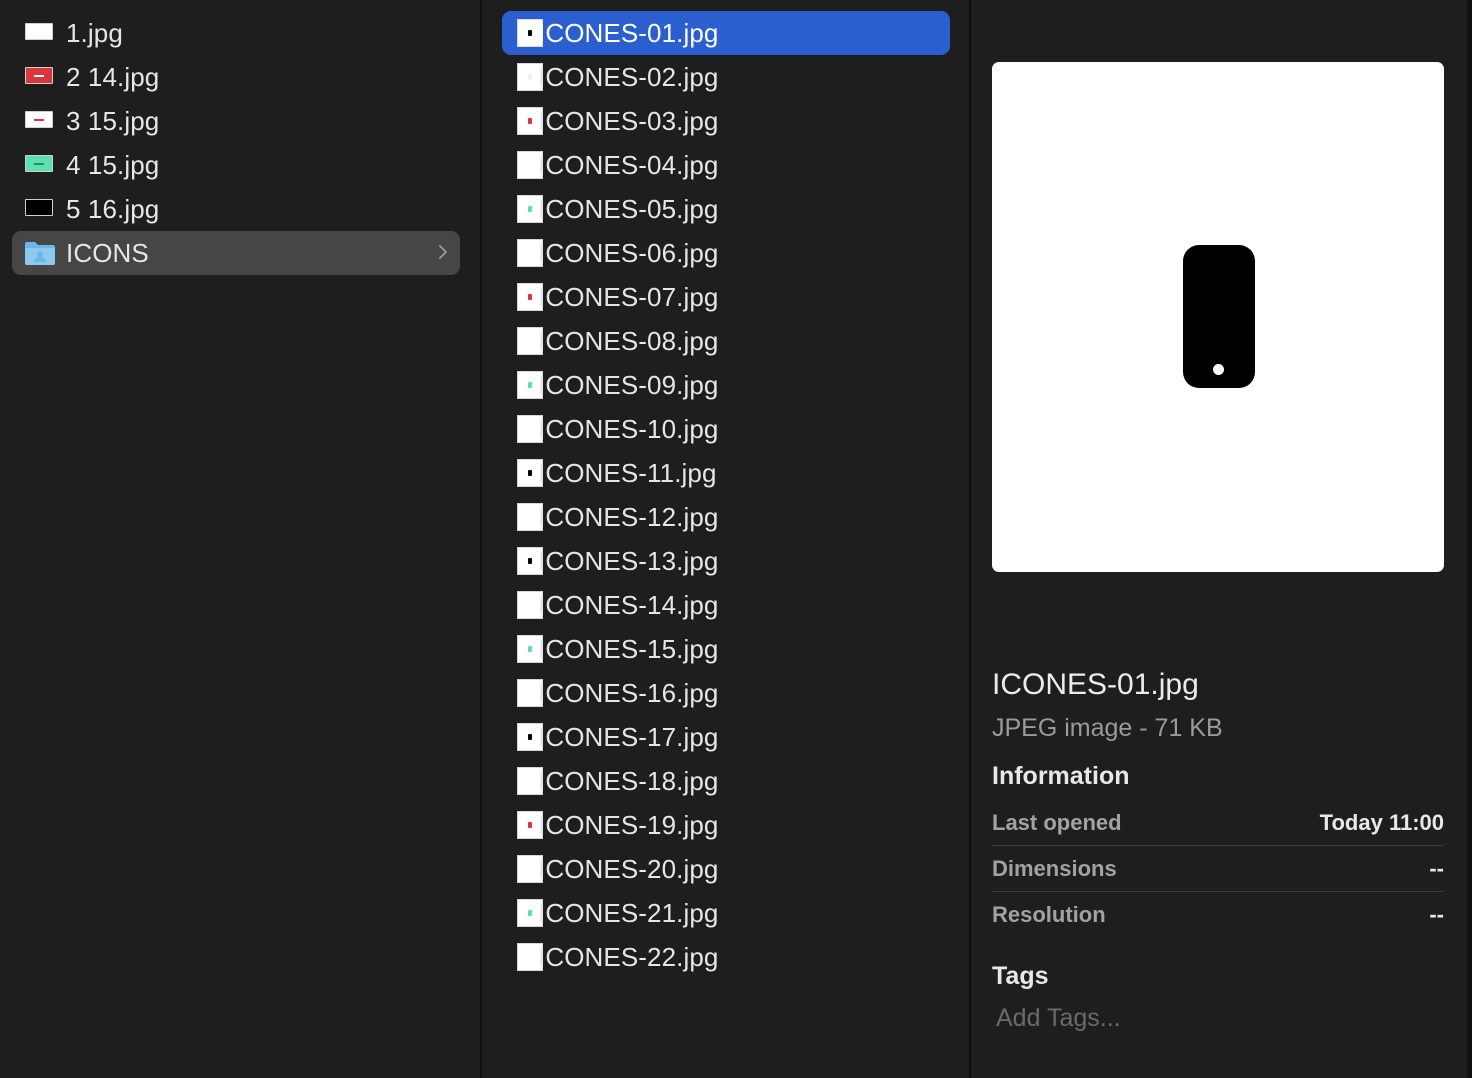 The width and height of the screenshot is (1472, 1078). Describe the element at coordinates (236, 121) in the screenshot. I see `file-row: 3 15.jpg` at that location.